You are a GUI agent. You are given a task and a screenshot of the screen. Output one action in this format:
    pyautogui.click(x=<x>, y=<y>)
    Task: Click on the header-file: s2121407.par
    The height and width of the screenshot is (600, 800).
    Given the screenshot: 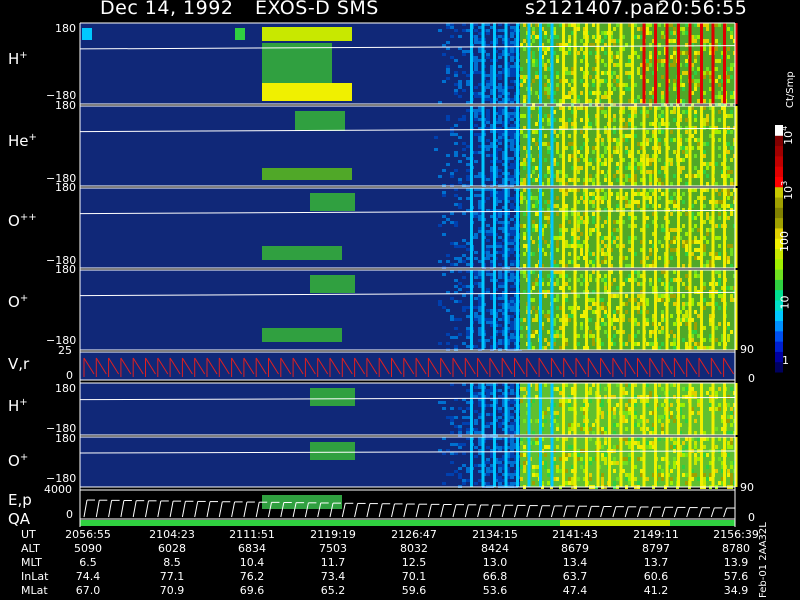 What is the action you would take?
    pyautogui.click(x=594, y=9)
    